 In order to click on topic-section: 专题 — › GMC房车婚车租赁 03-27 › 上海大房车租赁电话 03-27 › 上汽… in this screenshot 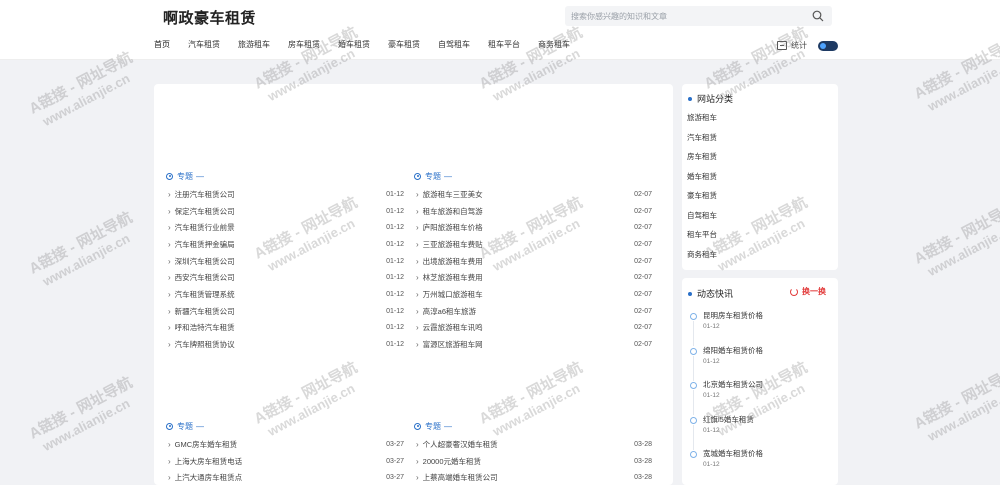, I will do `click(285, 452)`.